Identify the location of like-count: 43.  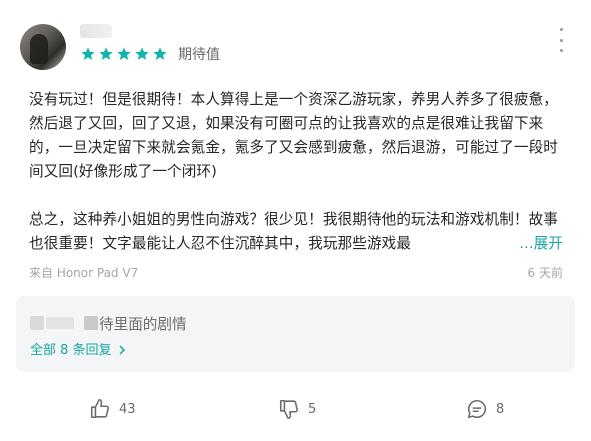
(127, 409).